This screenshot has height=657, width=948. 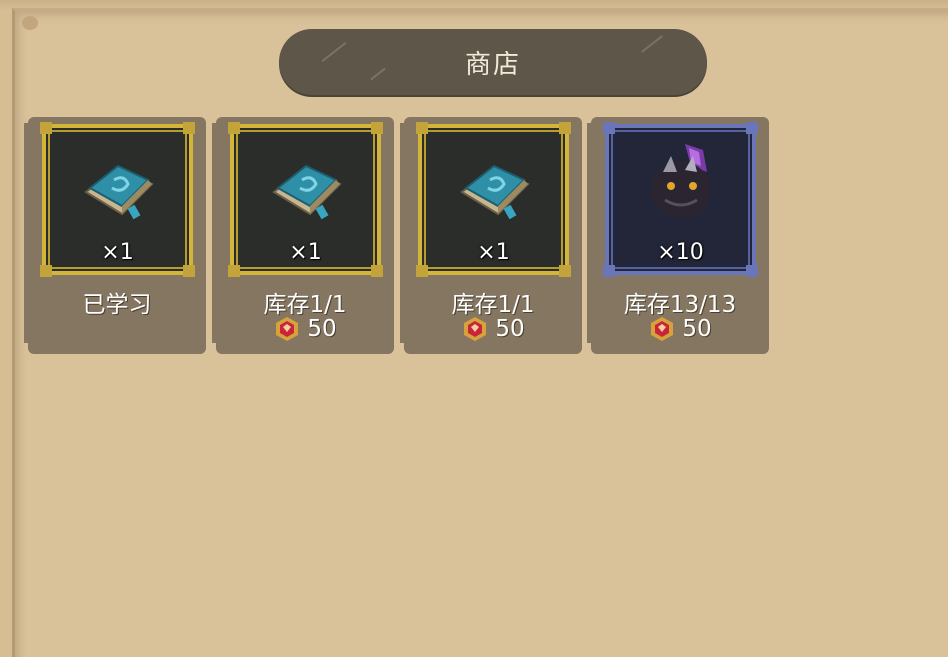 I want to click on shop-item-card-4: ×10 库存13/13 50, so click(x=678, y=235).